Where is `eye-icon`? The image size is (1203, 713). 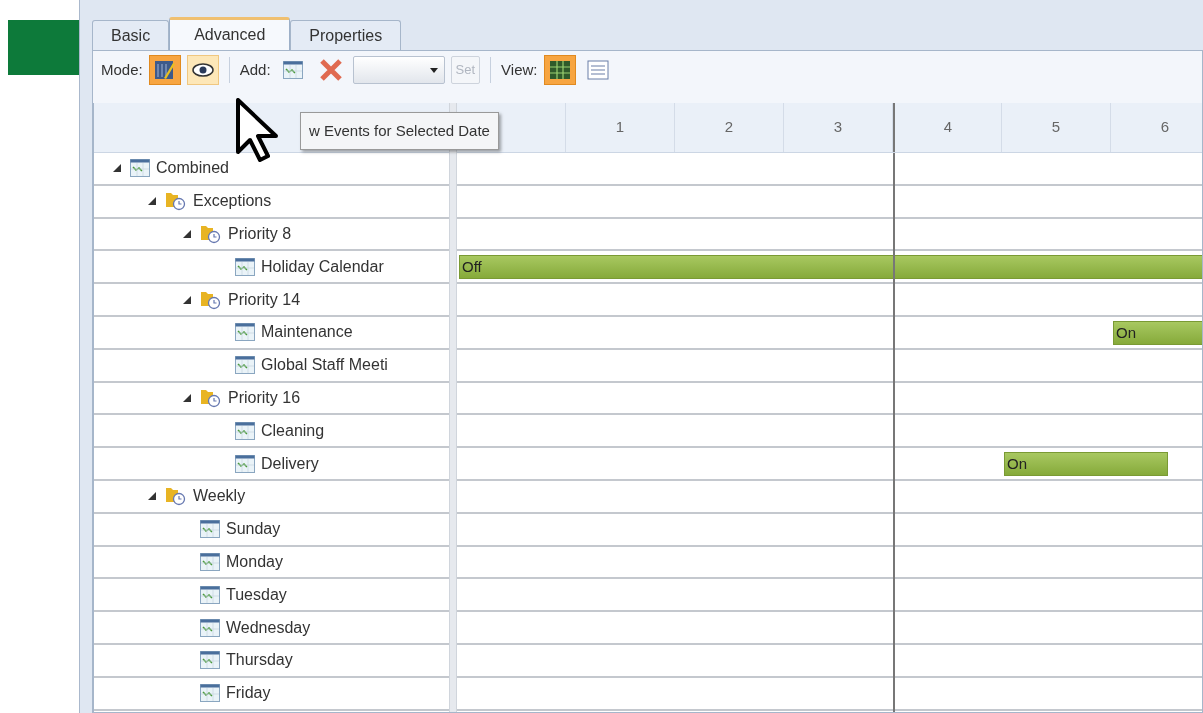
eye-icon is located at coordinates (202, 70).